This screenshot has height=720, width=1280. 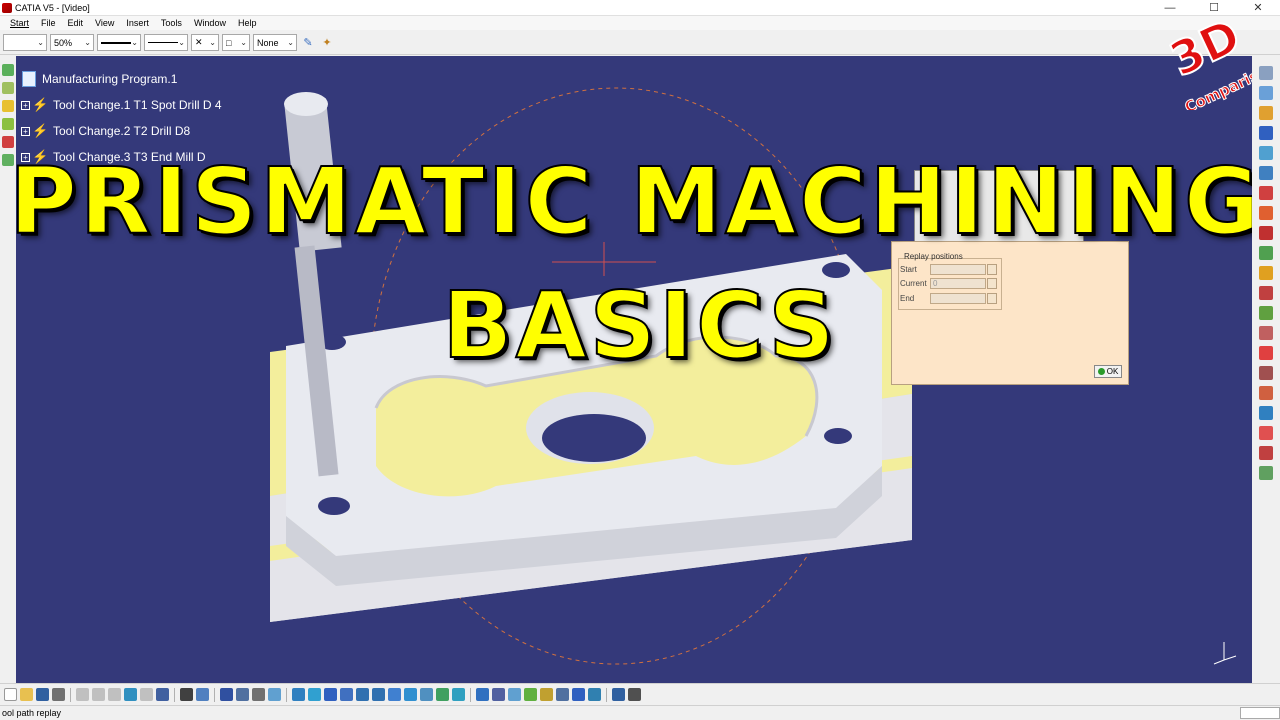 I want to click on boring-icon, so click(x=1266, y=333).